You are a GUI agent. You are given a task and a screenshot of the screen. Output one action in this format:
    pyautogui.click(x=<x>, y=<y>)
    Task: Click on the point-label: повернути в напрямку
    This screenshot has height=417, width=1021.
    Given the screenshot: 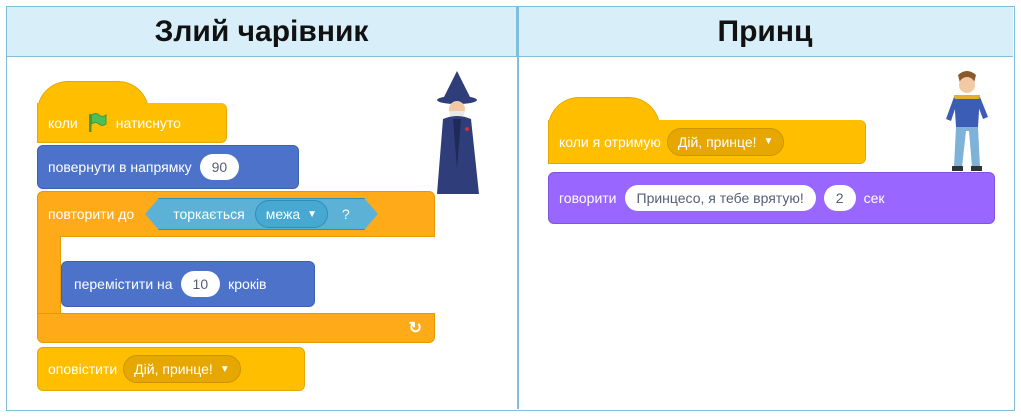 What is the action you would take?
    pyautogui.click(x=120, y=167)
    